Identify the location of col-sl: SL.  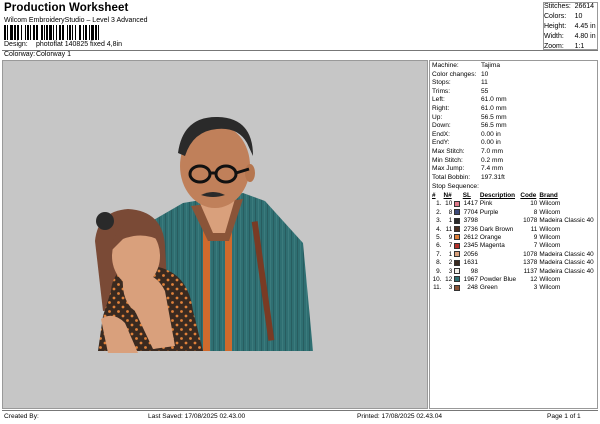
(466, 195).